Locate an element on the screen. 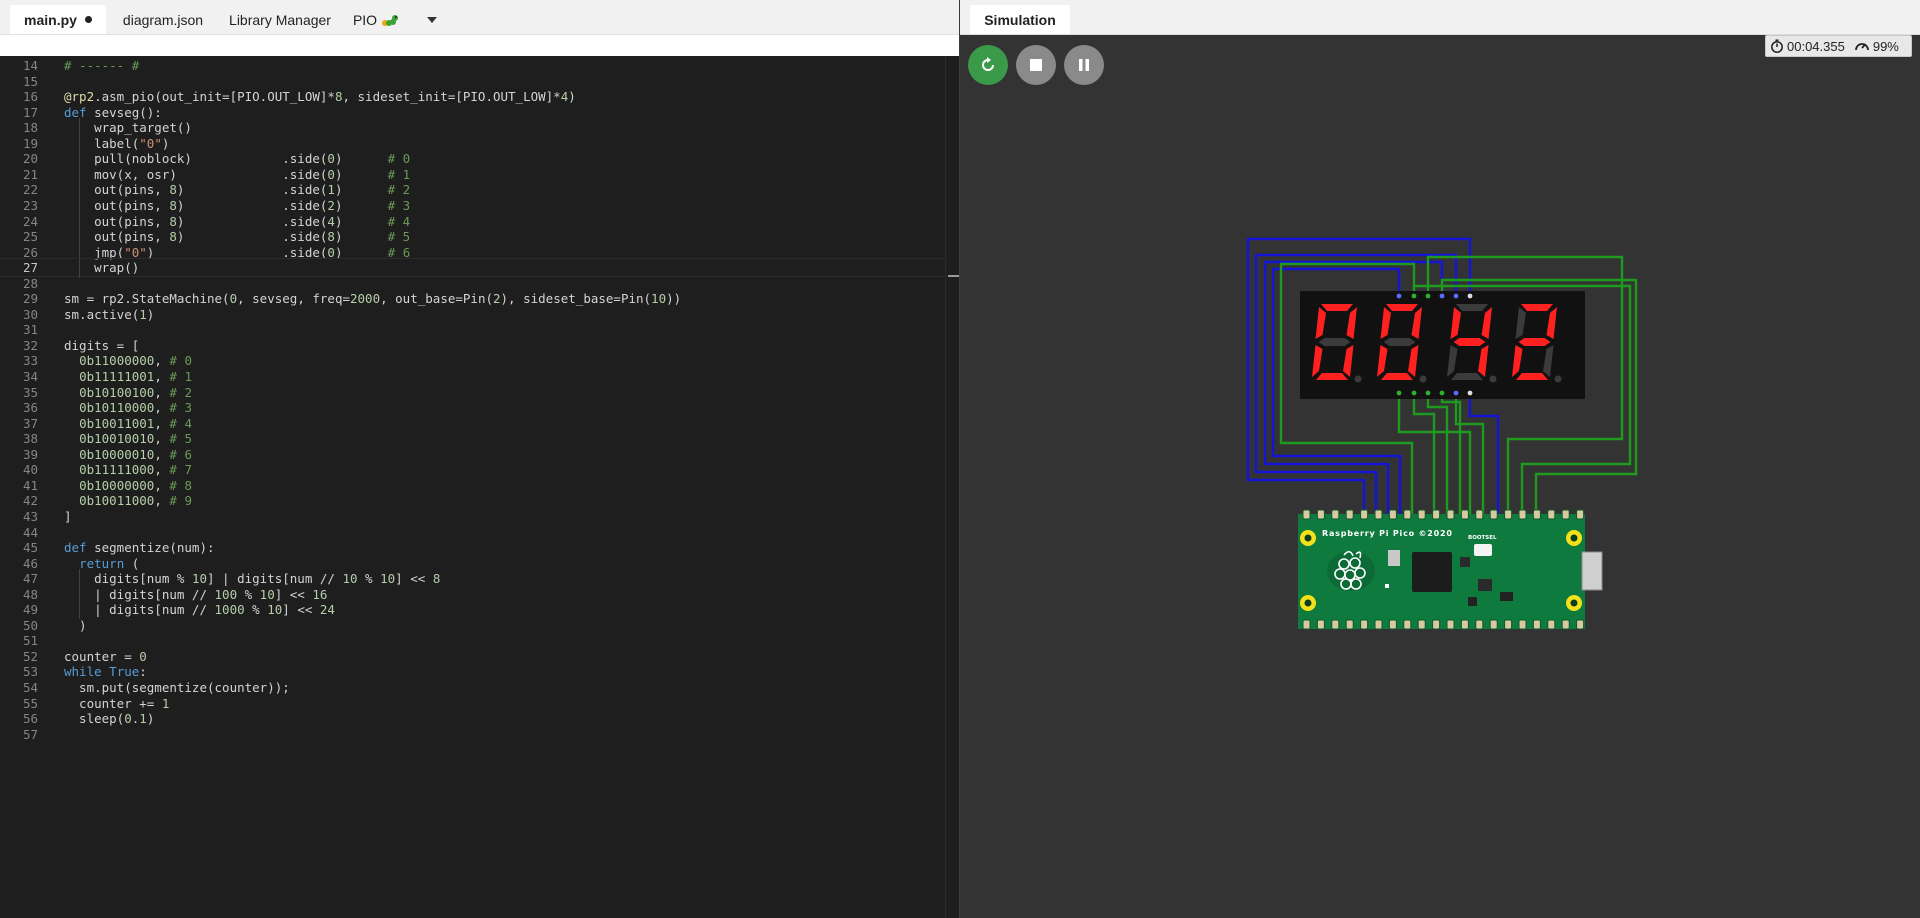 This screenshot has width=1920, height=918. rp2040-chip is located at coordinates (1432, 572).